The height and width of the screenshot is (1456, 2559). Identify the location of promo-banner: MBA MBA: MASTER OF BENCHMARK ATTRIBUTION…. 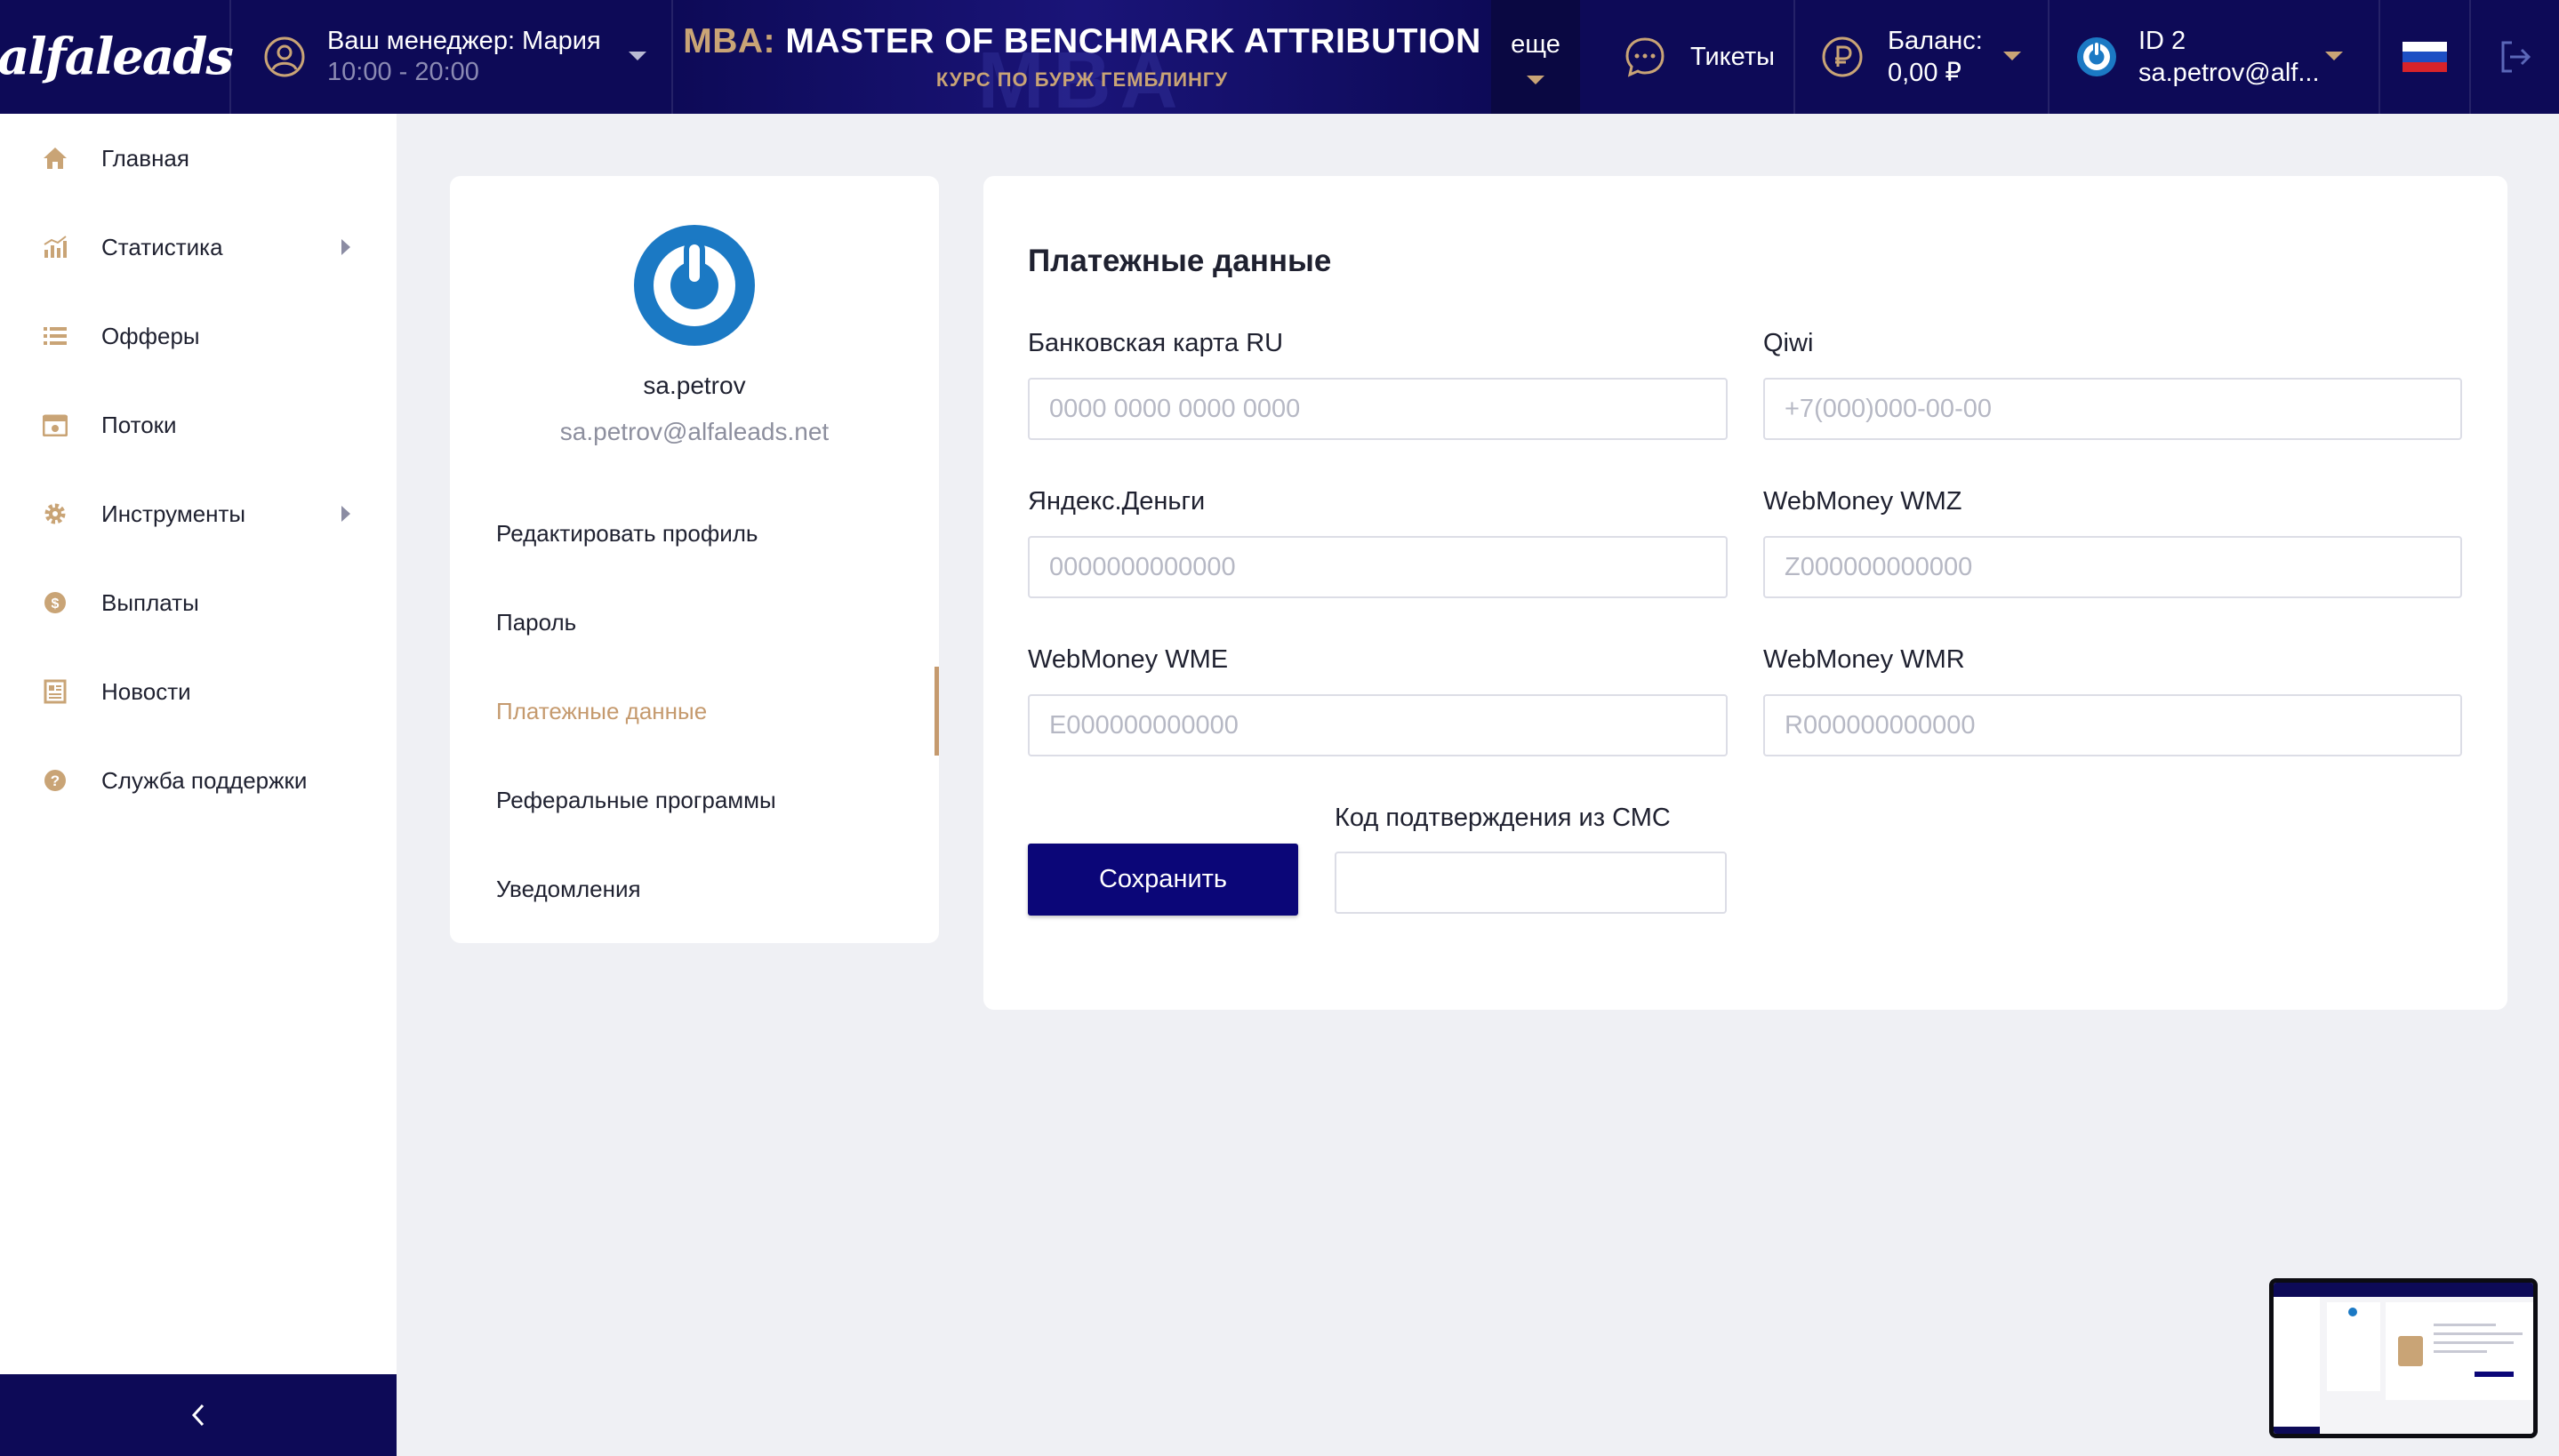
(1082, 57).